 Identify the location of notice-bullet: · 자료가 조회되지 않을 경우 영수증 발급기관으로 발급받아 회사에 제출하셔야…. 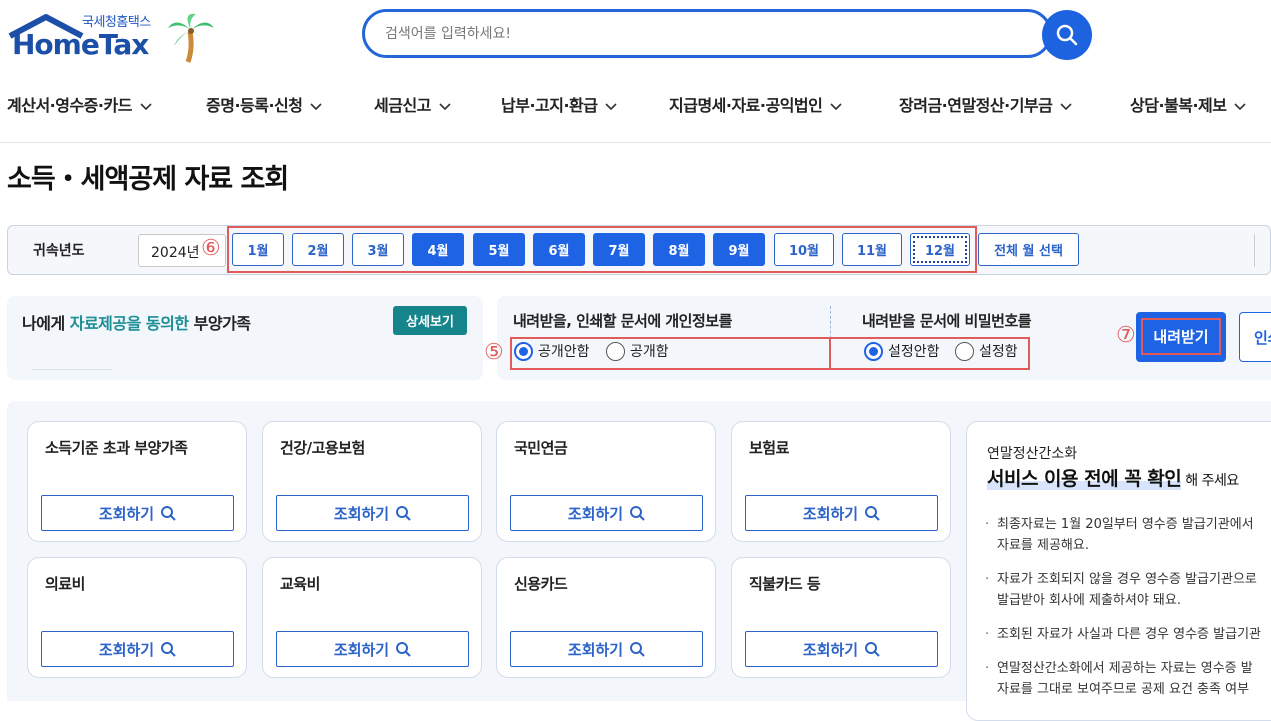
(1121, 590).